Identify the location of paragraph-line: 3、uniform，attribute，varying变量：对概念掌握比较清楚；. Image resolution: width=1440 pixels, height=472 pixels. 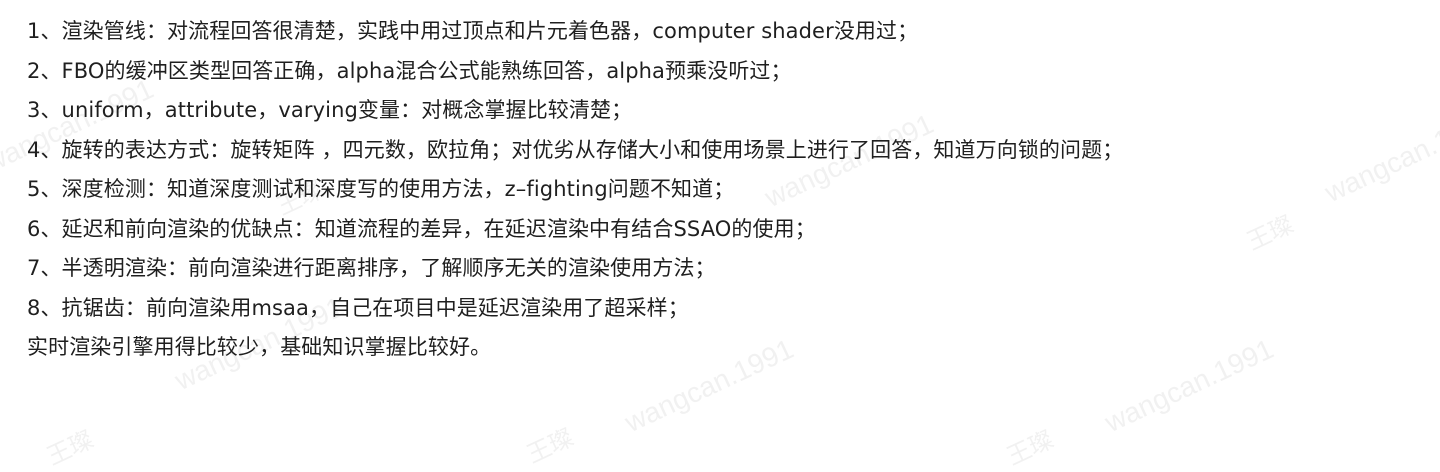
(330, 110).